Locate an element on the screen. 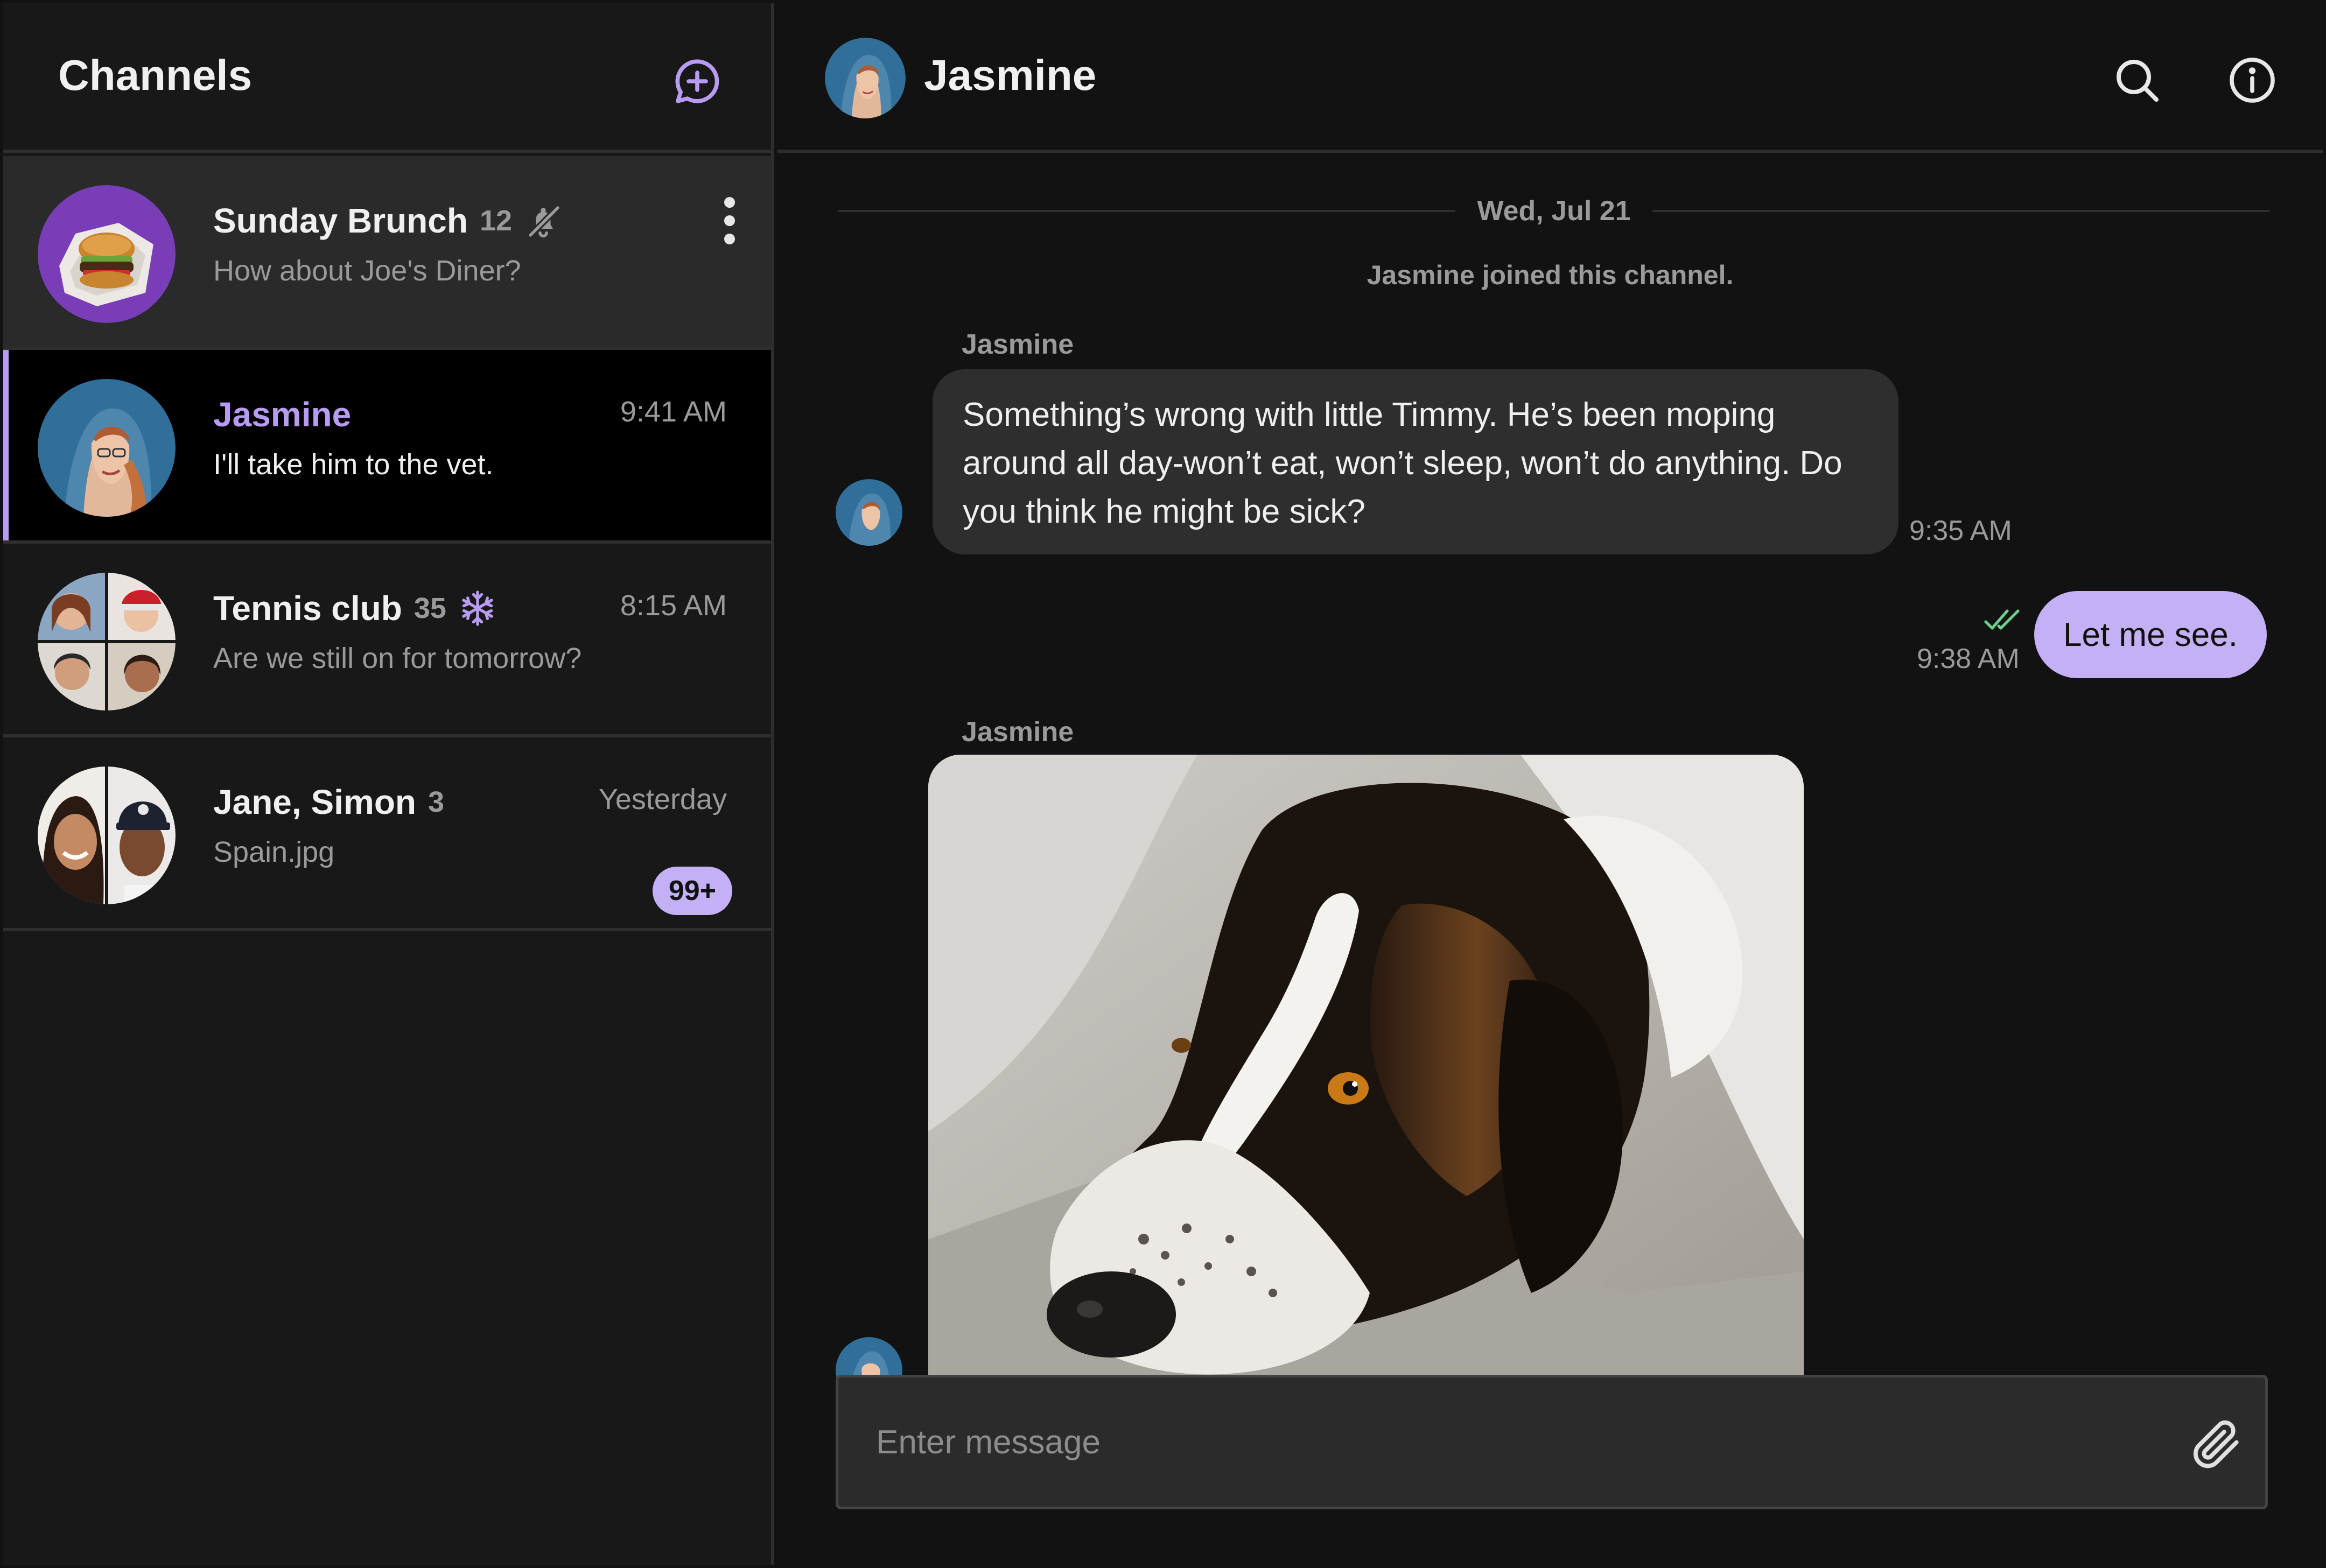 The width and height of the screenshot is (2326, 1568). message-composer is located at coordinates (1552, 1442).